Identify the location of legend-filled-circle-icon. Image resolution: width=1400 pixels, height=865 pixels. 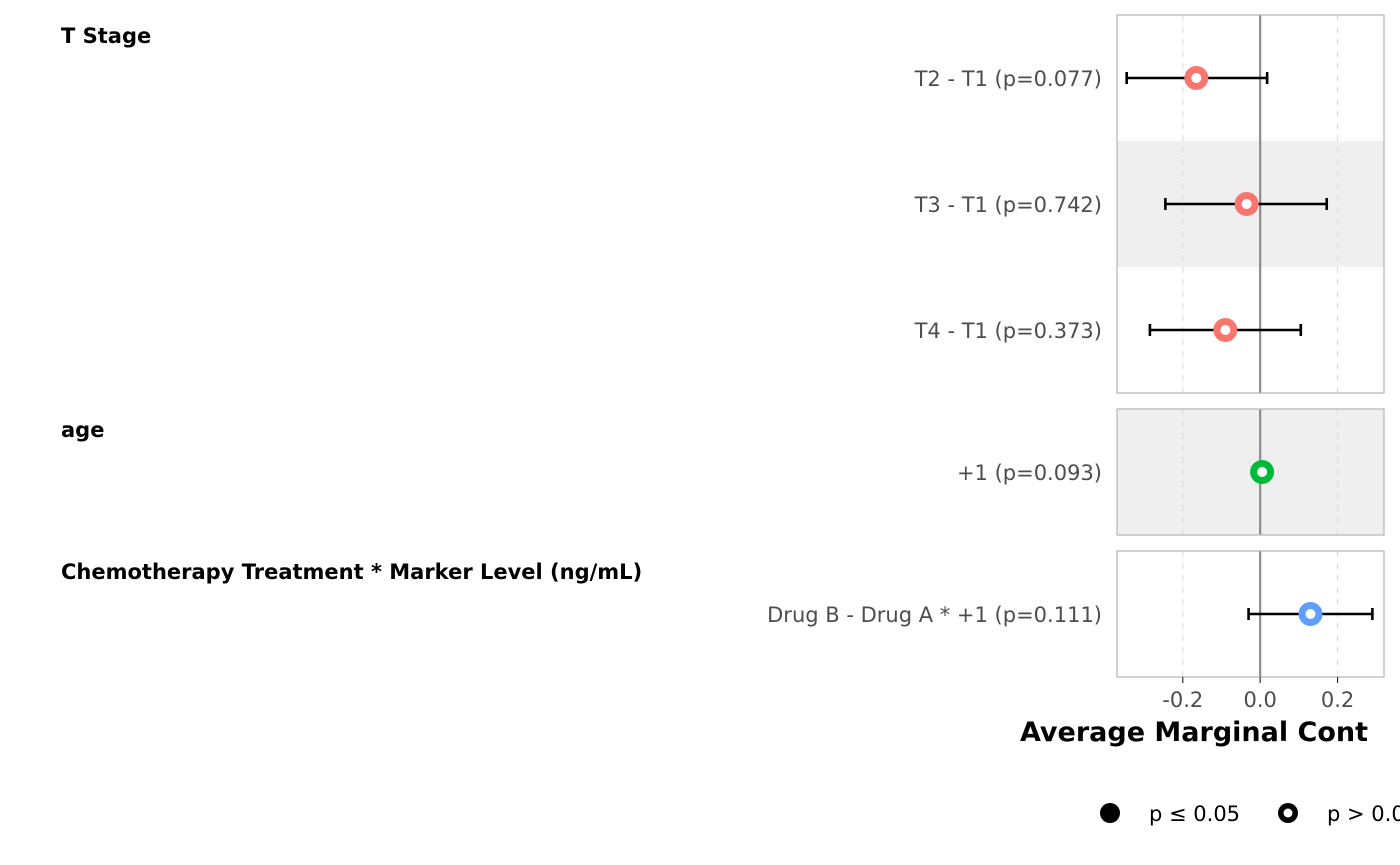
(1110, 813).